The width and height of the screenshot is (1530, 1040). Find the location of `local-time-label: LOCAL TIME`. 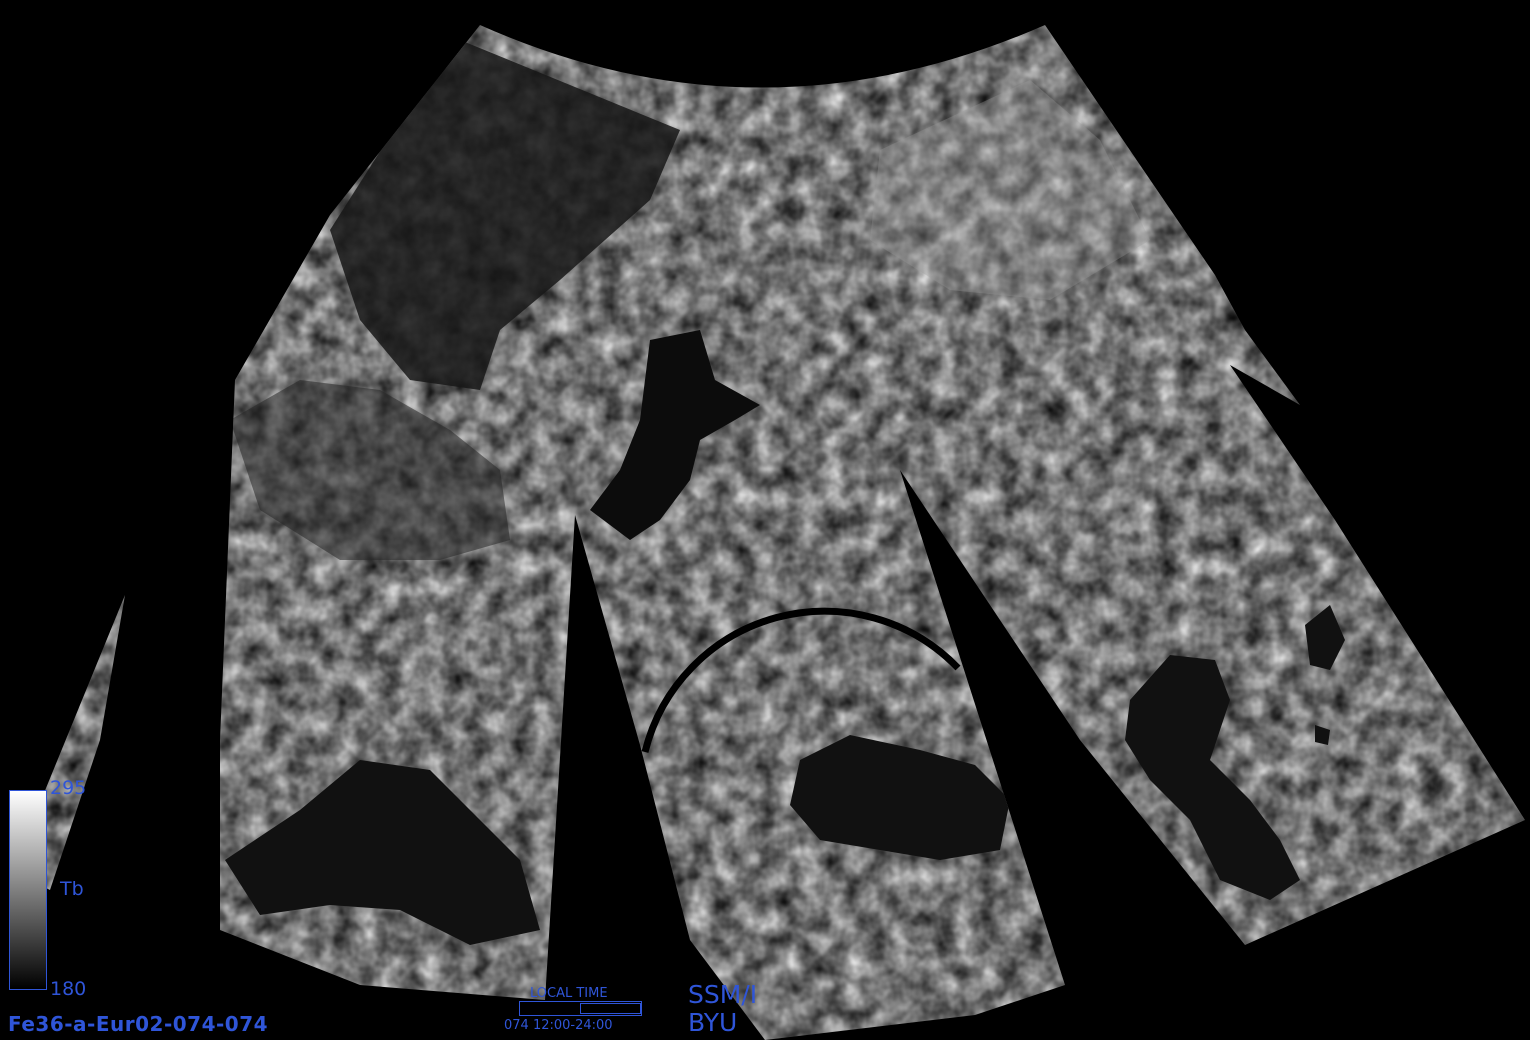

local-time-label: LOCAL TIME is located at coordinates (569, 993).